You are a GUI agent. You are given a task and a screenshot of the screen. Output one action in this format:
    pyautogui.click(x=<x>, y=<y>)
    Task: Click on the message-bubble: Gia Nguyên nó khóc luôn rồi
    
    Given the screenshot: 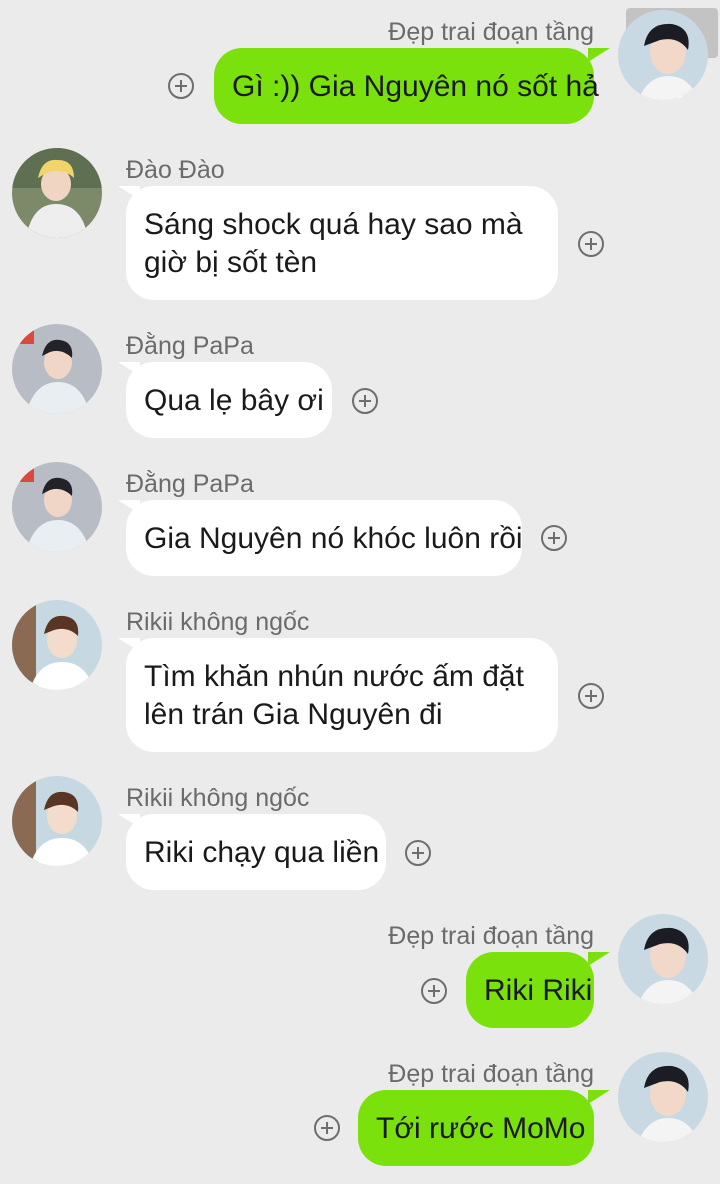 What is the action you would take?
    pyautogui.click(x=324, y=538)
    